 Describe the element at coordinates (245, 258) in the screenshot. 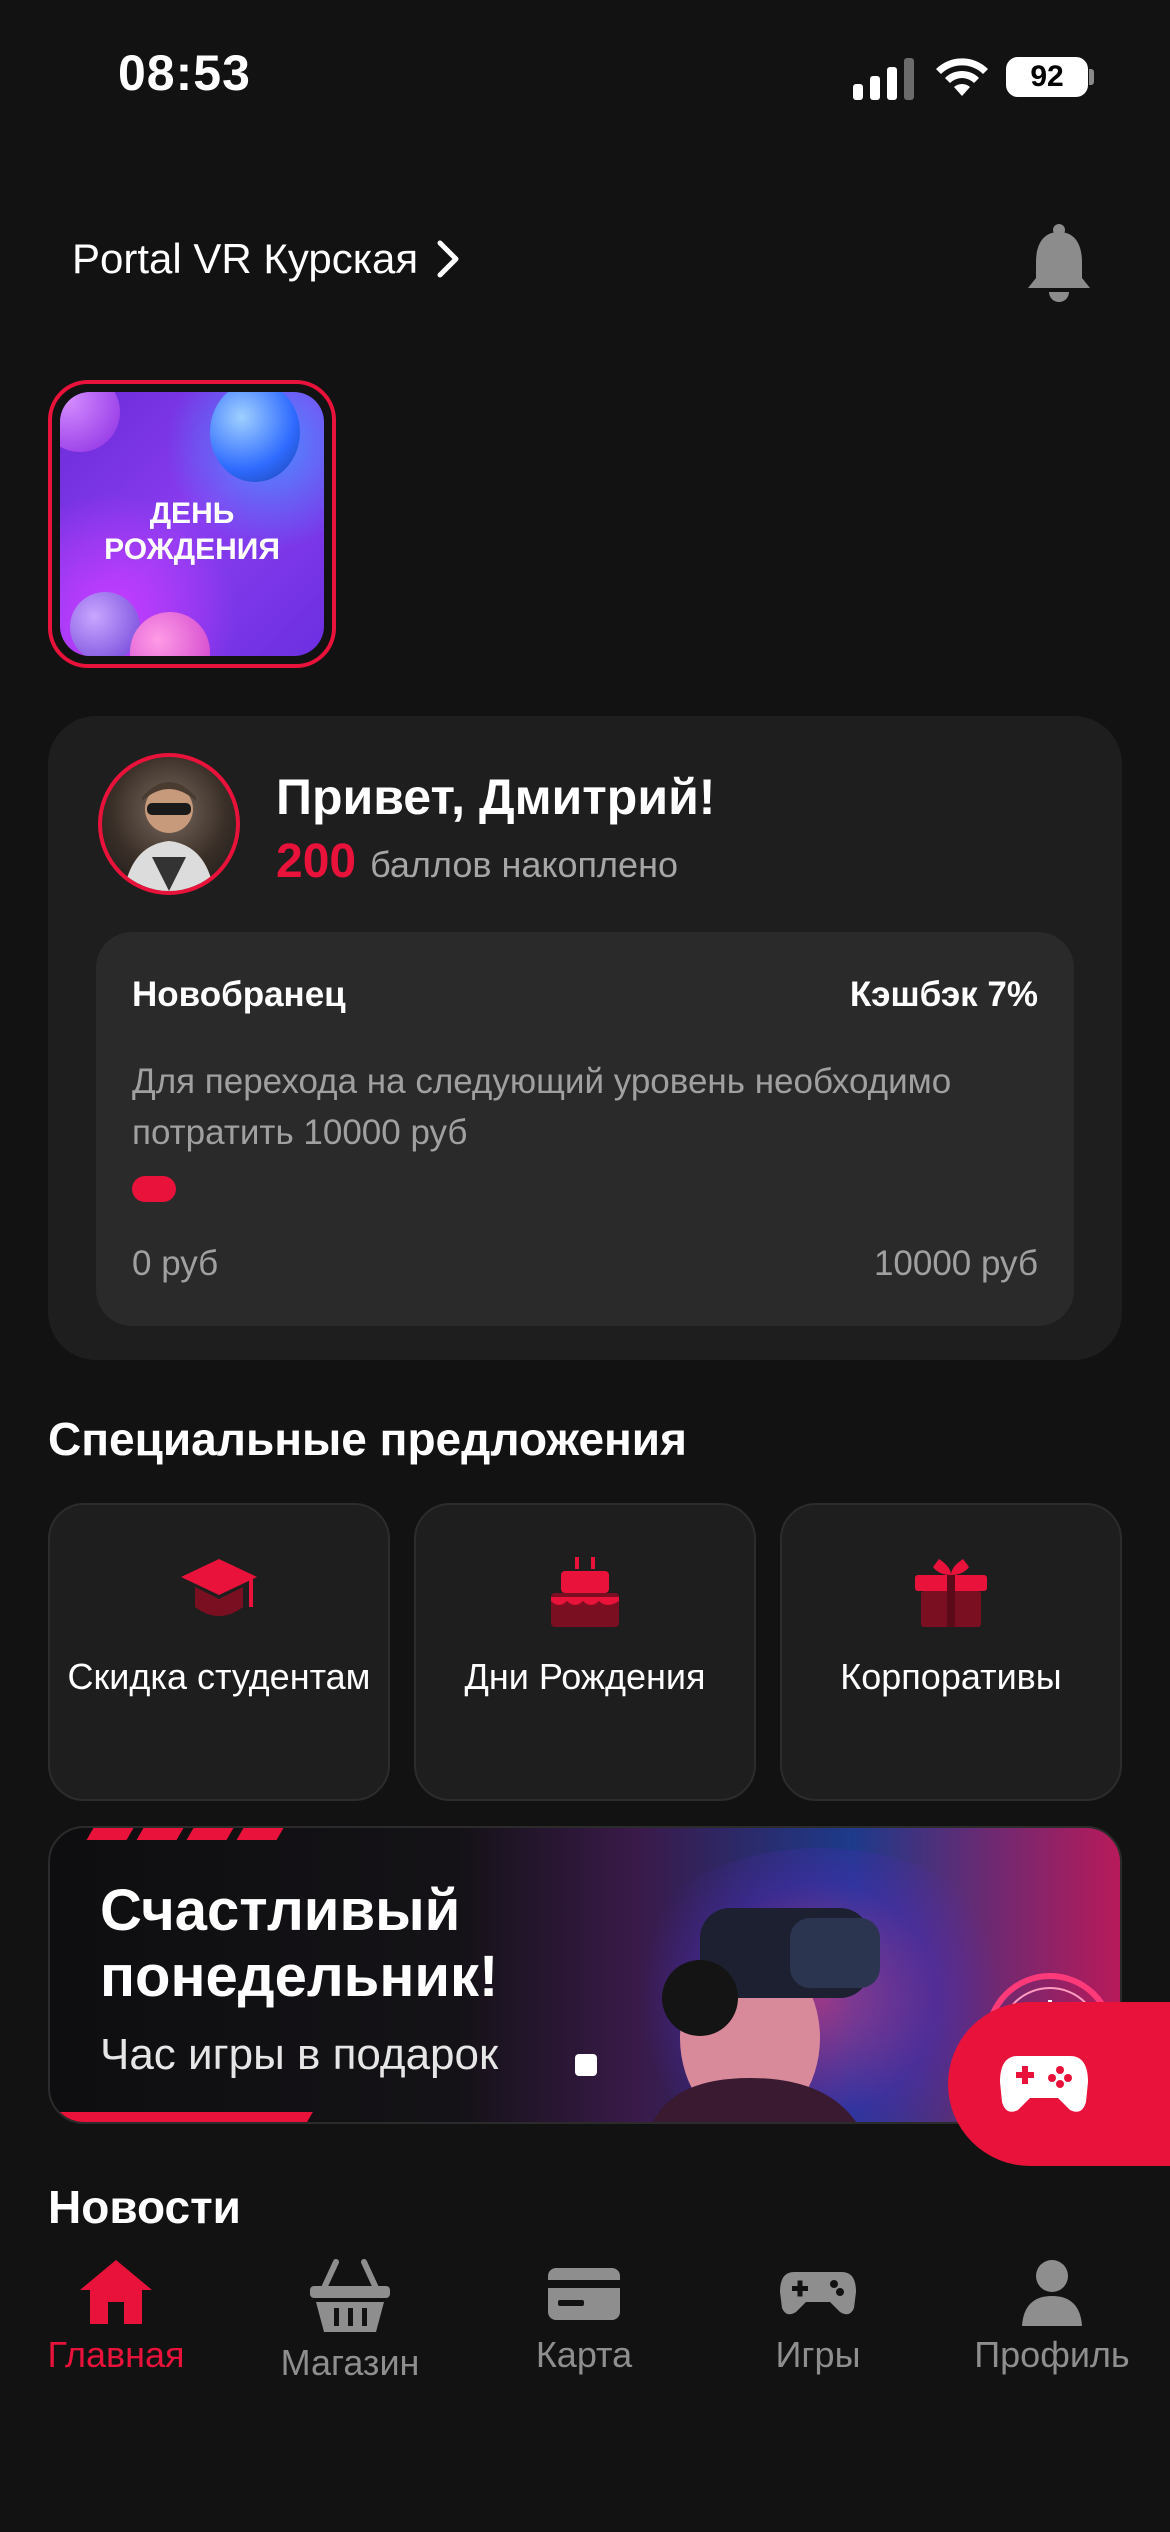

I see `location-label: Portal VR Курская` at that location.